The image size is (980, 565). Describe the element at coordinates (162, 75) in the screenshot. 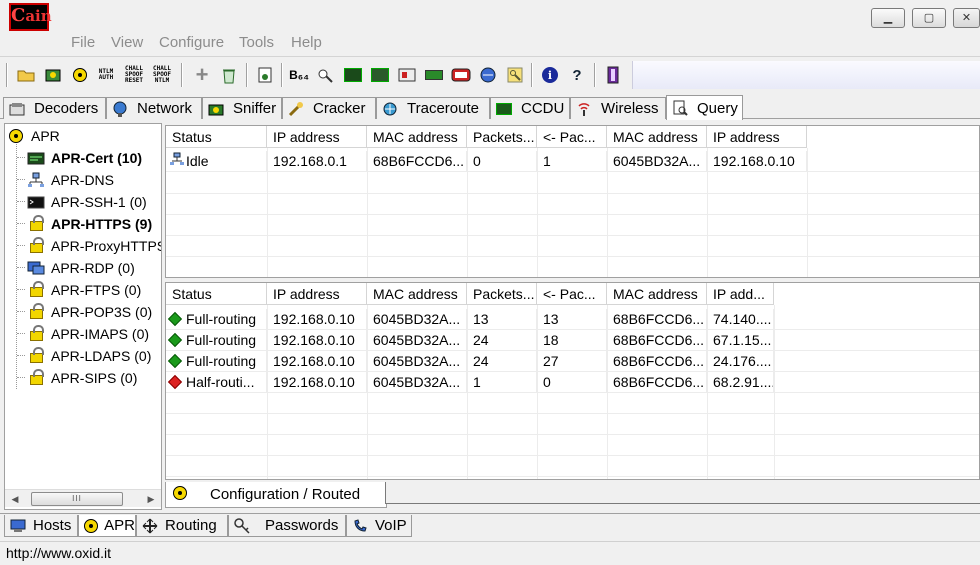

I see `chall-spoof-ntlm-button: CHALL SPOOF NTLM` at that location.